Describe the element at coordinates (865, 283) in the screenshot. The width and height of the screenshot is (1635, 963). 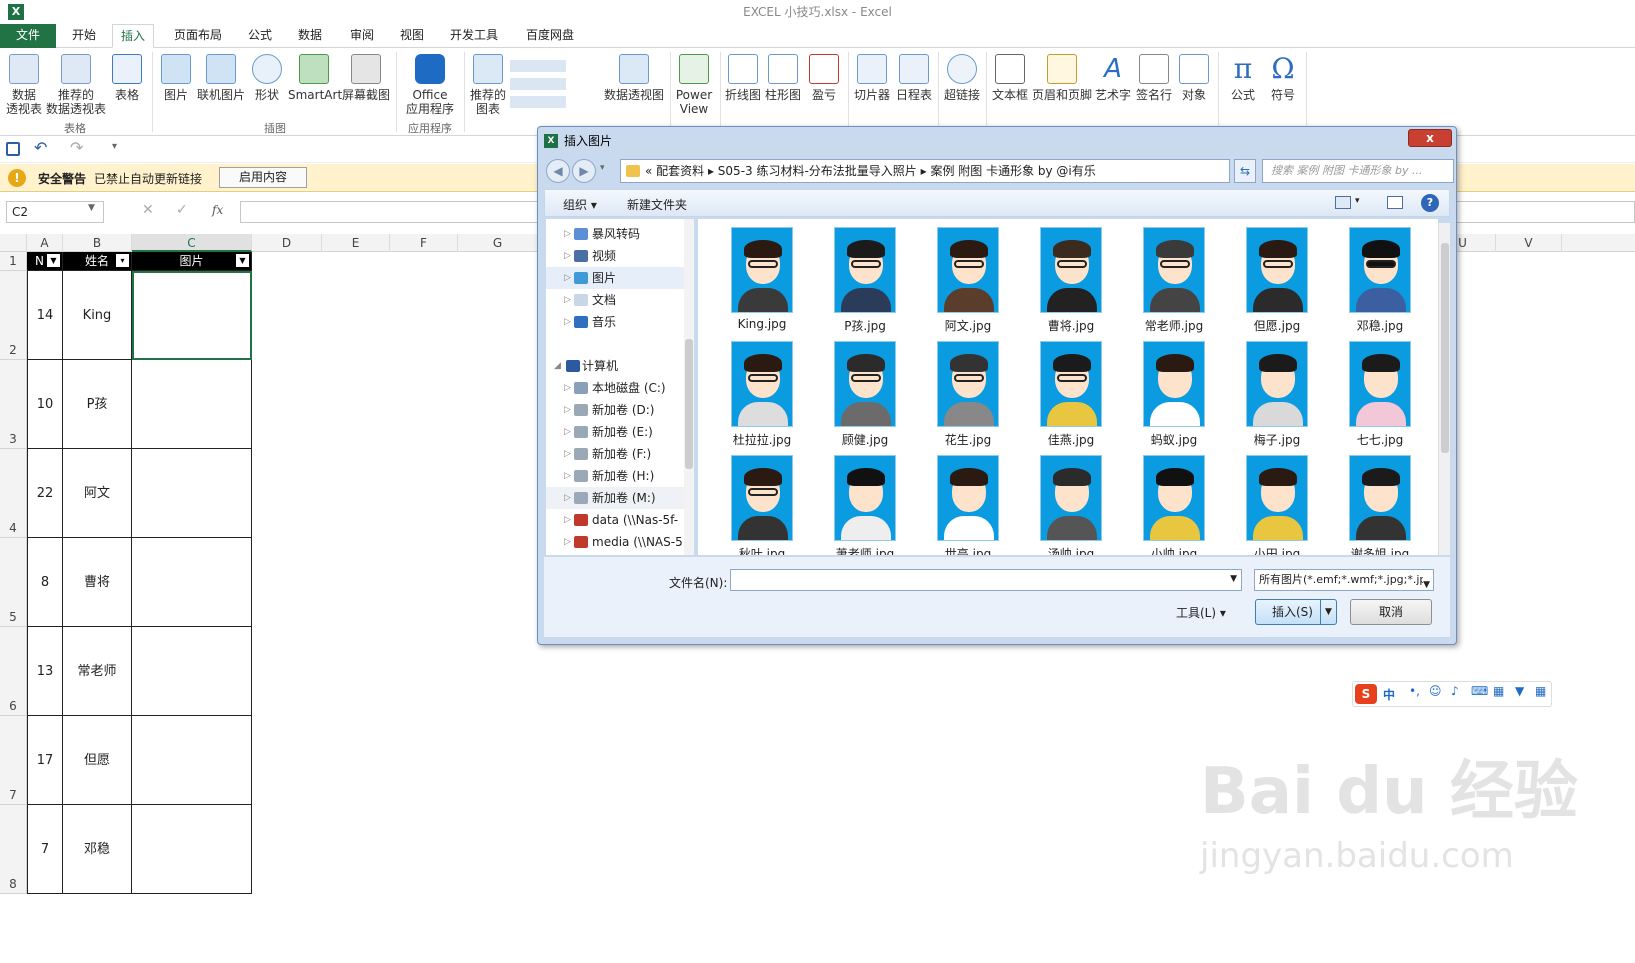
I see `file-thumbnail: P孩.jpg` at that location.